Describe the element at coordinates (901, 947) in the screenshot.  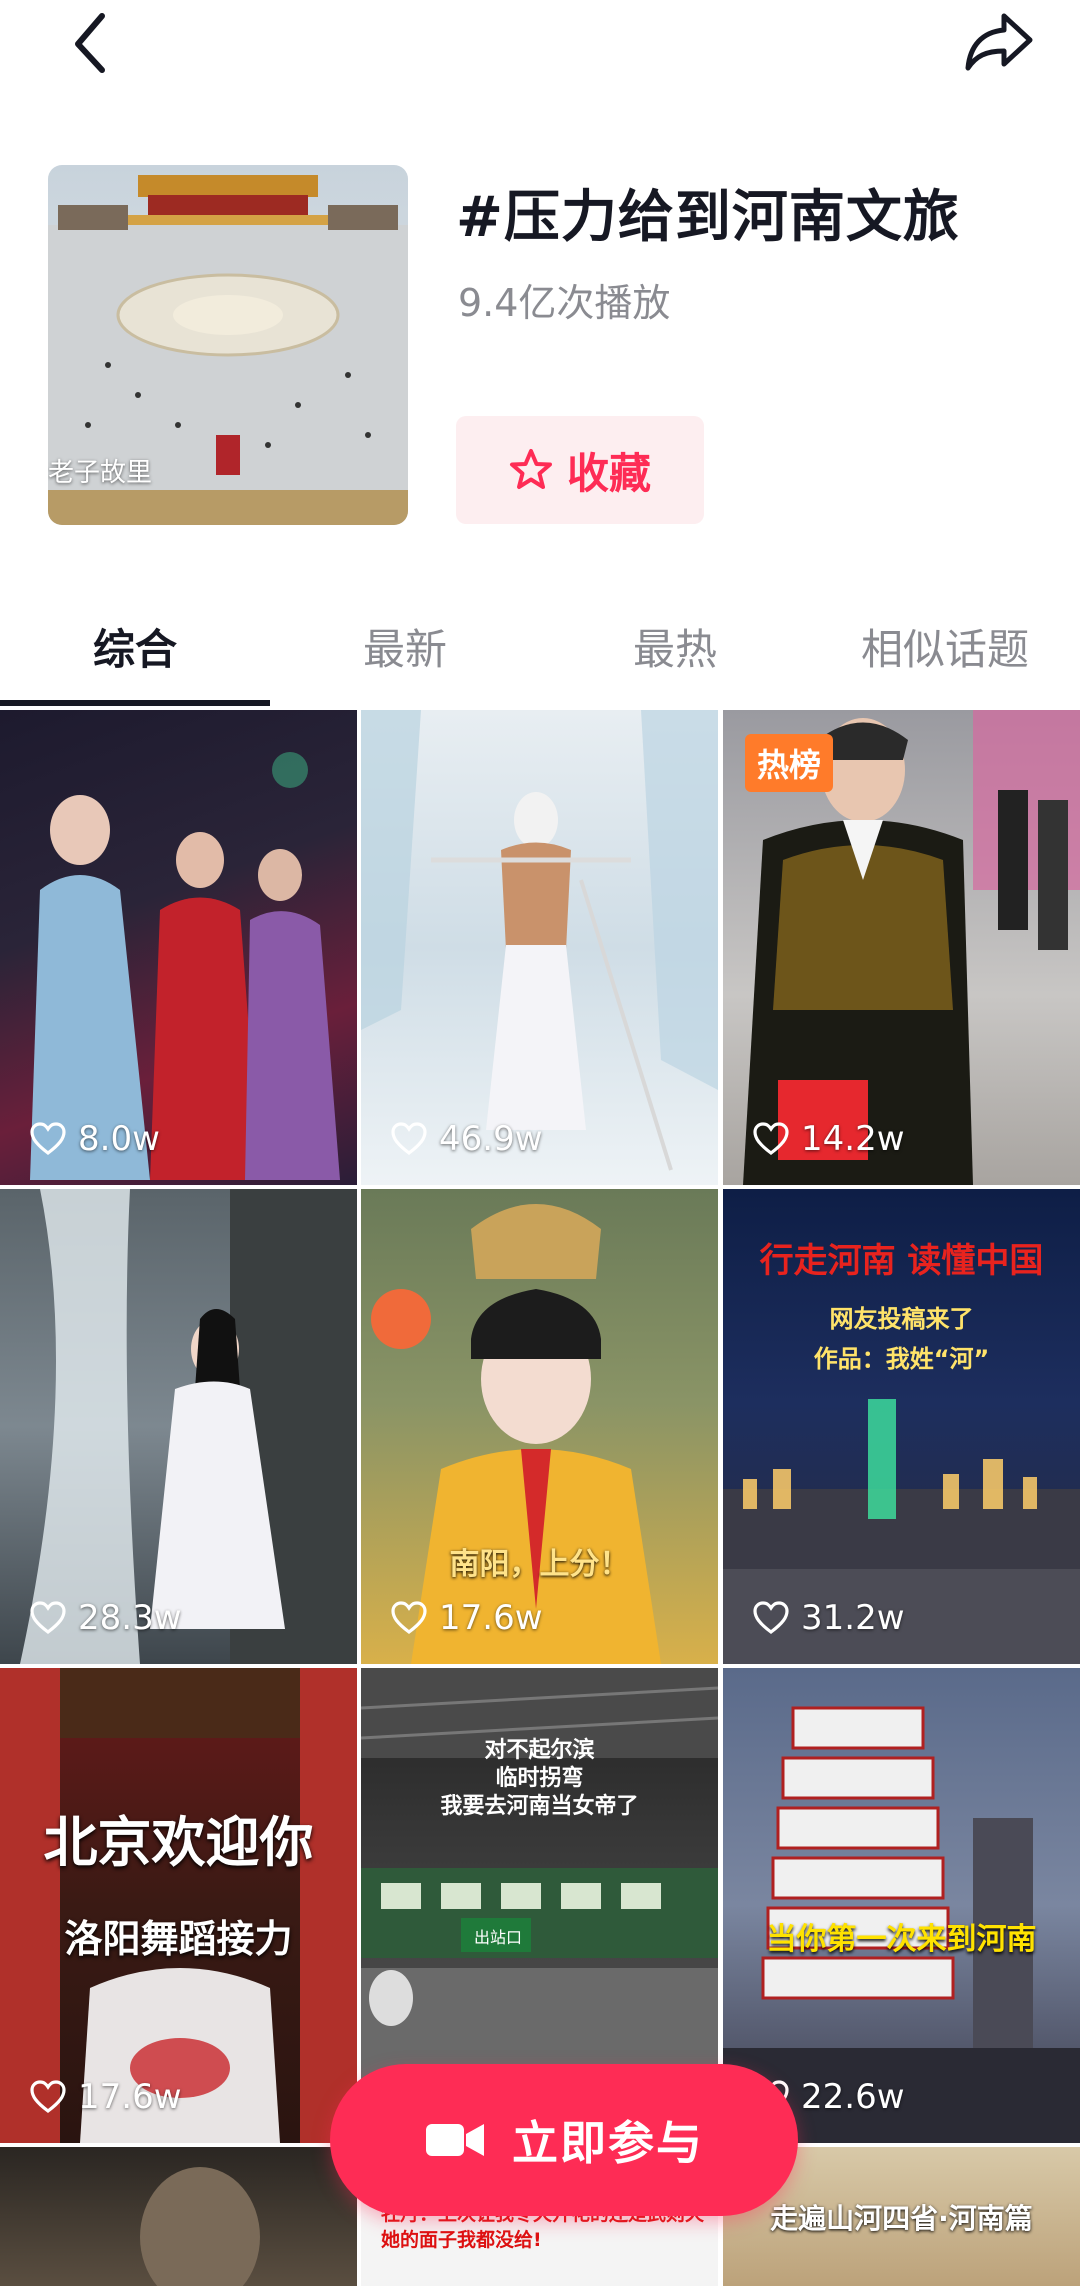
I see `video-card: 热榜 14.2w` at that location.